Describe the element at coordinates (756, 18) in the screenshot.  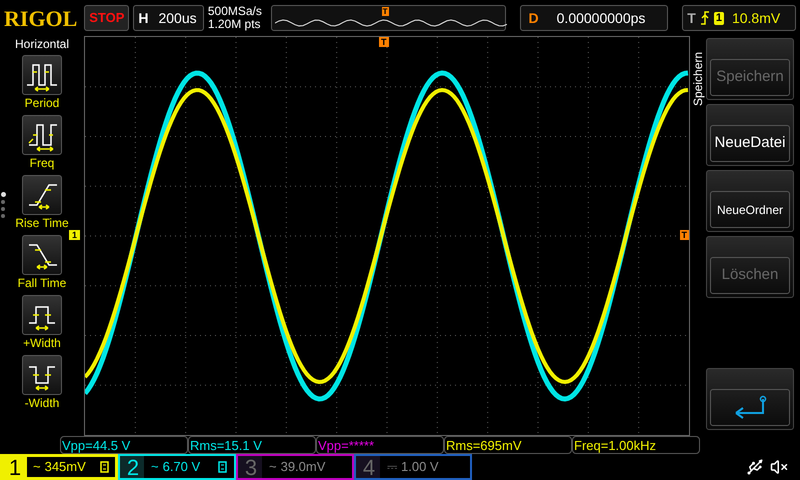
I see `trigger-level: 10.8mV` at that location.